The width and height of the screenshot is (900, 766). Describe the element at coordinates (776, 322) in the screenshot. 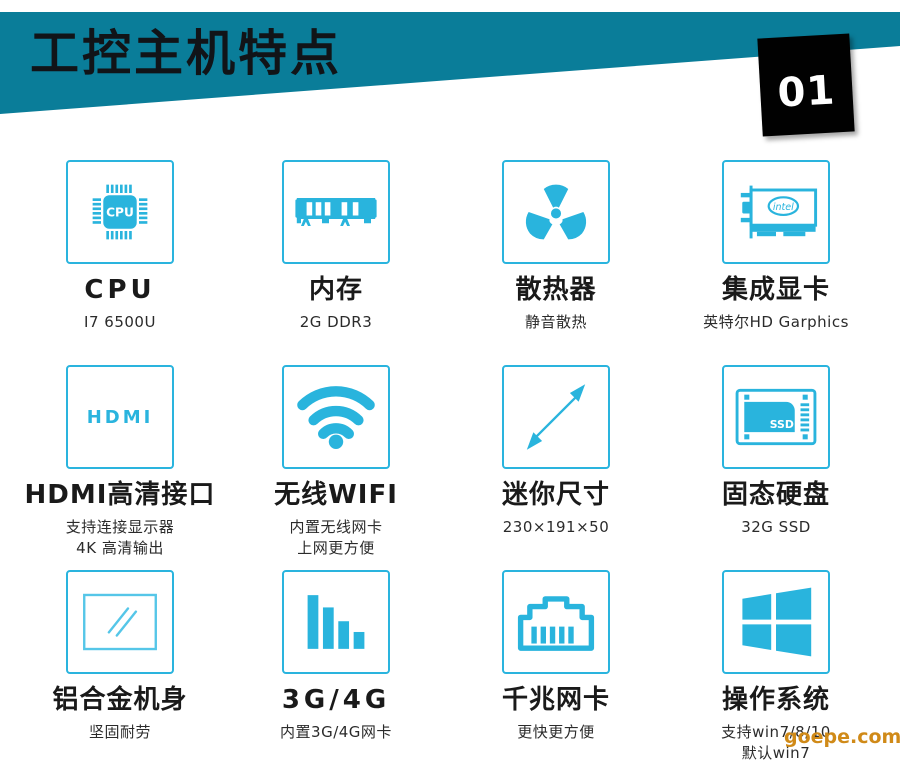

I see `feature-subtitle: 英特尔HD Garphics` at that location.